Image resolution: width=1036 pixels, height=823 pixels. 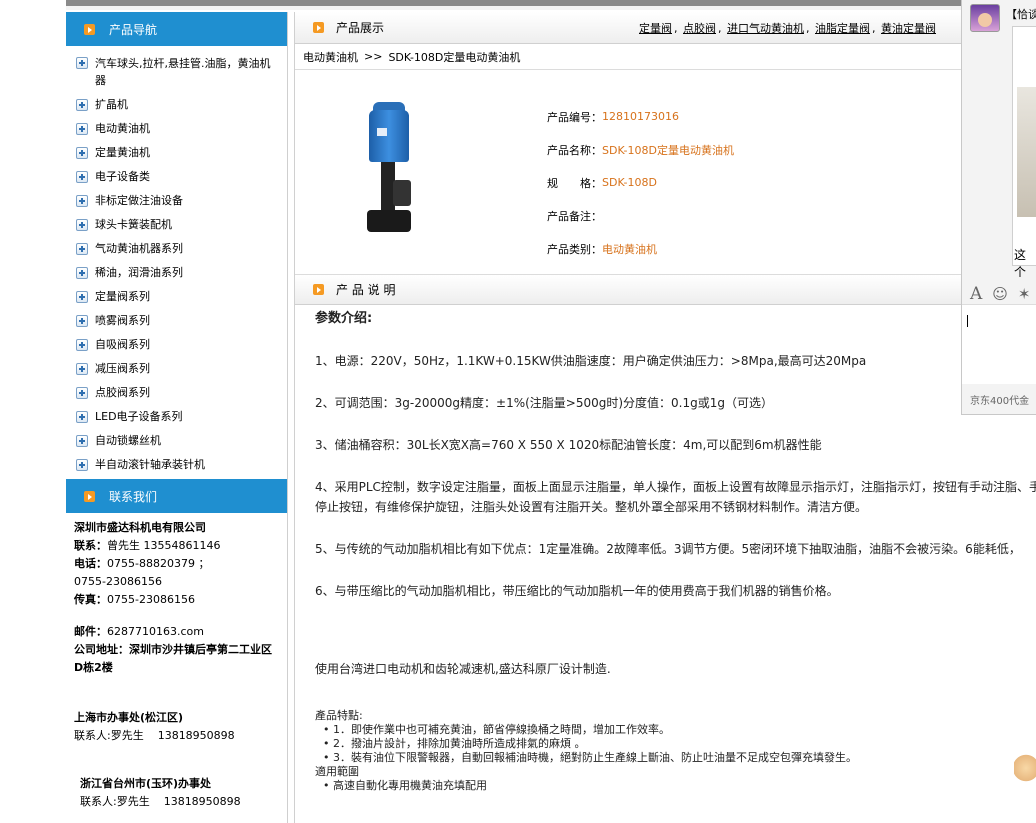 I want to click on nav-item: 减压阀系列, so click(x=176, y=369).